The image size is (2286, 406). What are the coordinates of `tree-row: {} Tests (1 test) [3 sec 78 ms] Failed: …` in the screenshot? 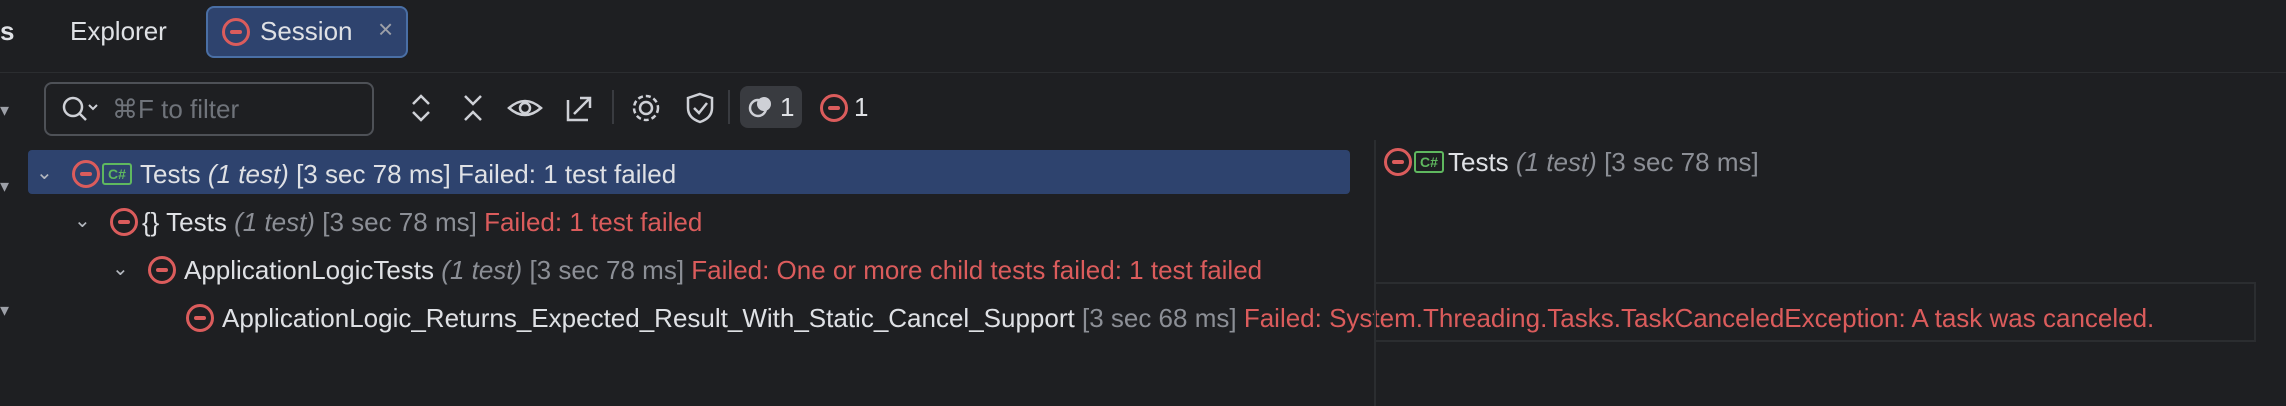 It's located at (422, 222).